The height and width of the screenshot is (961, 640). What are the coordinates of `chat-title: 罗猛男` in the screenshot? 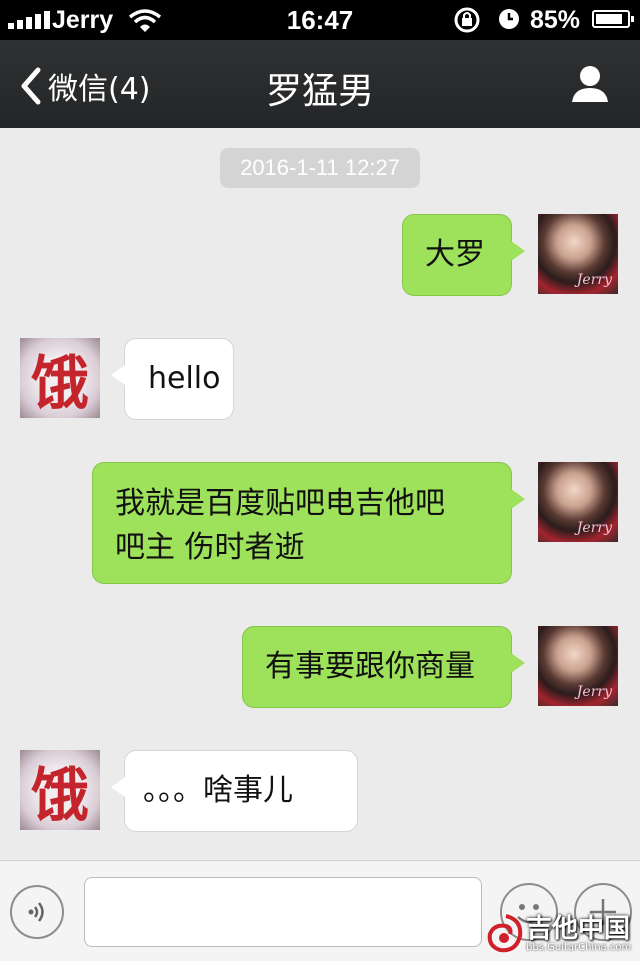 It's located at (319, 91).